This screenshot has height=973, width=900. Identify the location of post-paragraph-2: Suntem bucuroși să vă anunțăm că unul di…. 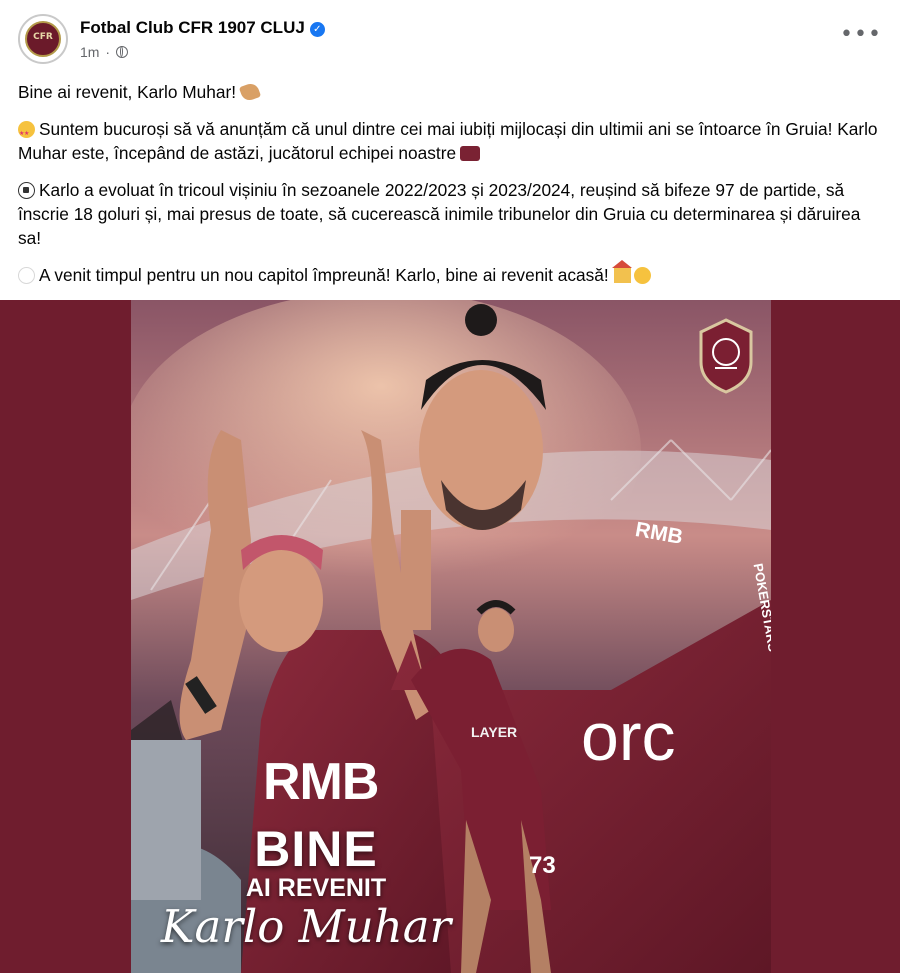
(452, 141).